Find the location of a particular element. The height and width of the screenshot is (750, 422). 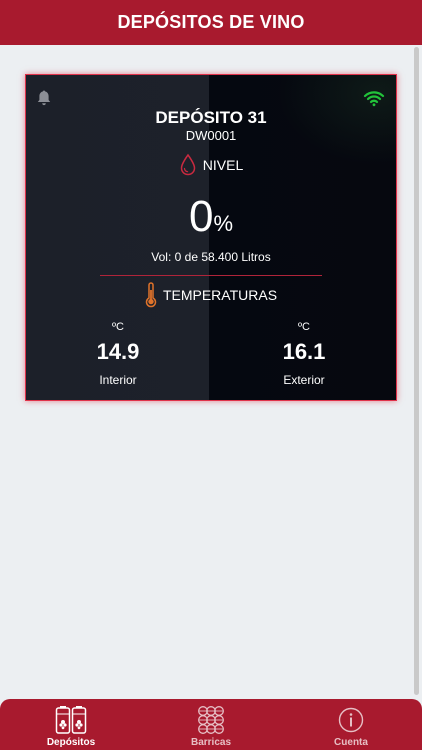

exterior-label: Exterior is located at coordinates (304, 380).